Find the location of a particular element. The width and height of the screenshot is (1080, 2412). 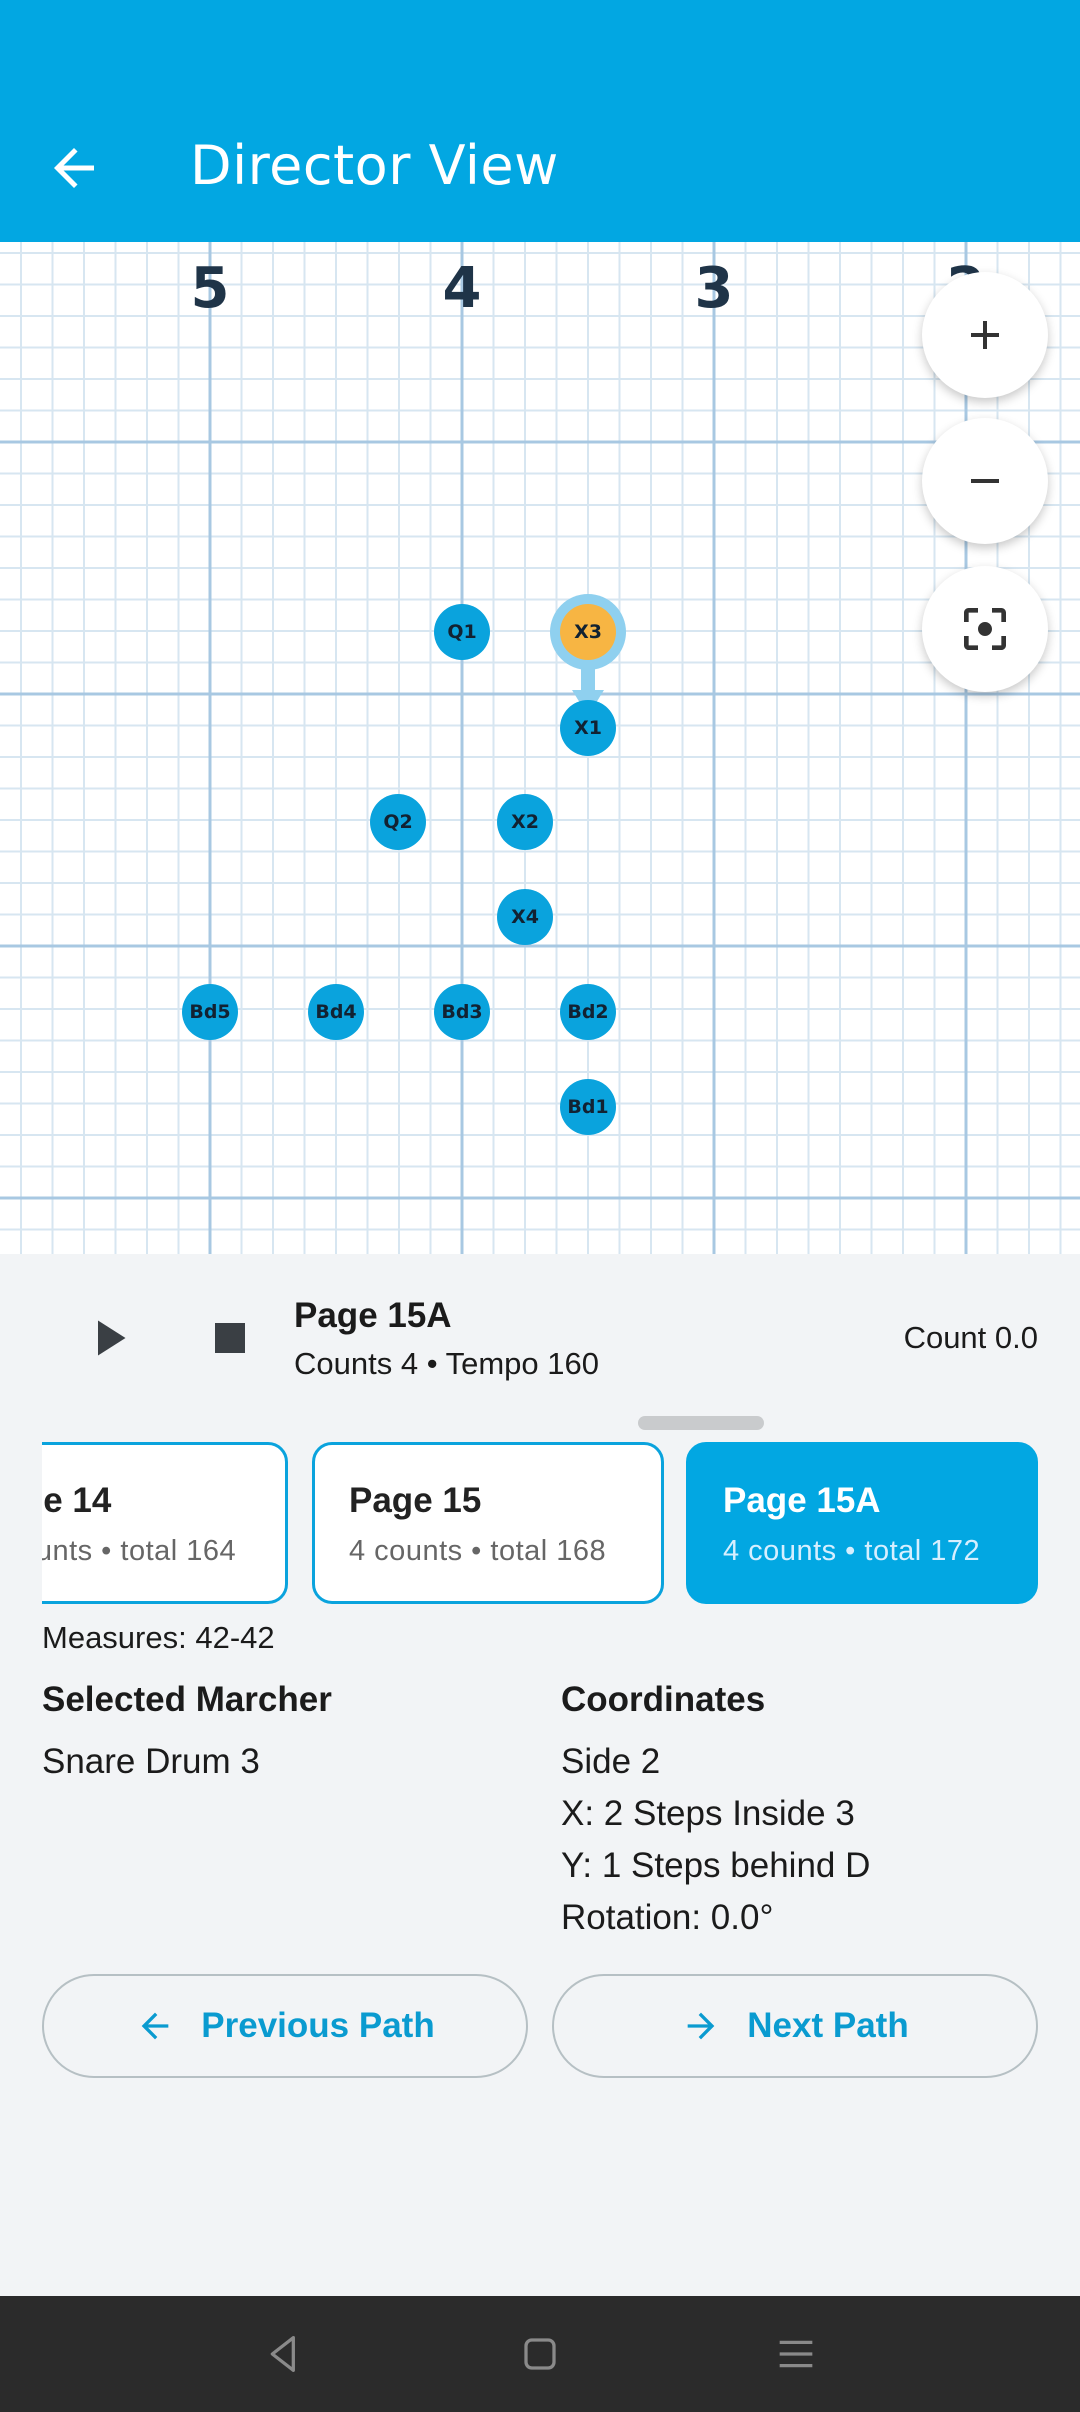

selected-marcher-title: Selected Marcher is located at coordinates (187, 1699).